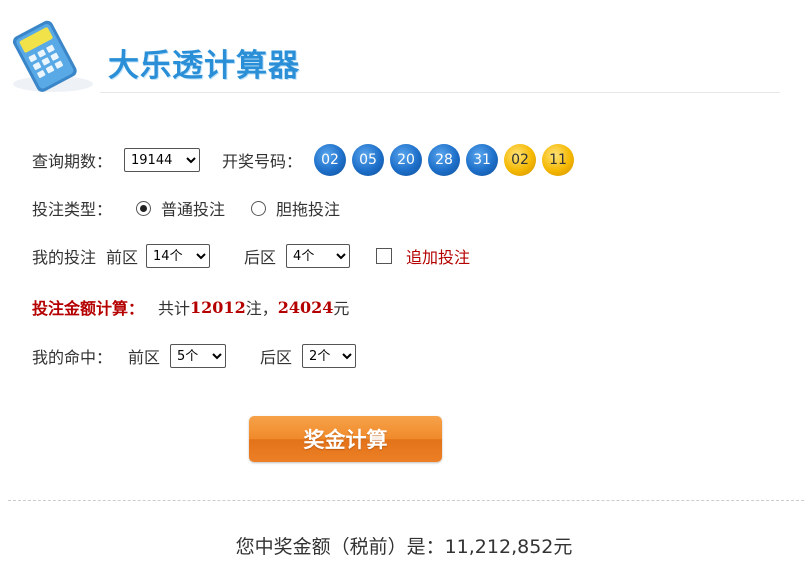  Describe the element at coordinates (558, 160) in the screenshot. I see `back-ball: 11` at that location.